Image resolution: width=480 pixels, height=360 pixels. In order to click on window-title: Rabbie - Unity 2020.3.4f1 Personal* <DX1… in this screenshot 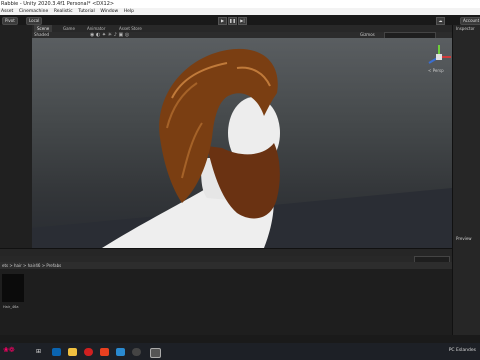, I will do `click(58, 4)`.